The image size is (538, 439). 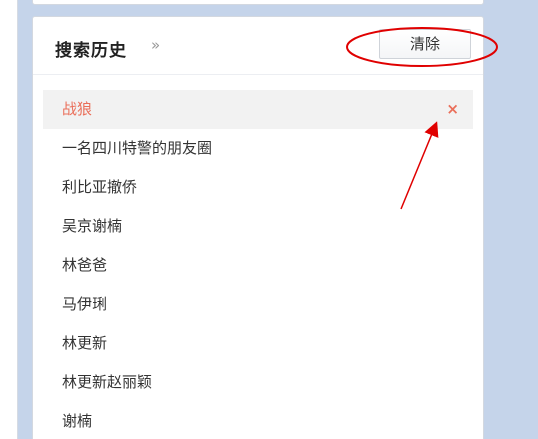 What do you see at coordinates (92, 226) in the screenshot?
I see `history-item-label: 吴京谢楠` at bounding box center [92, 226].